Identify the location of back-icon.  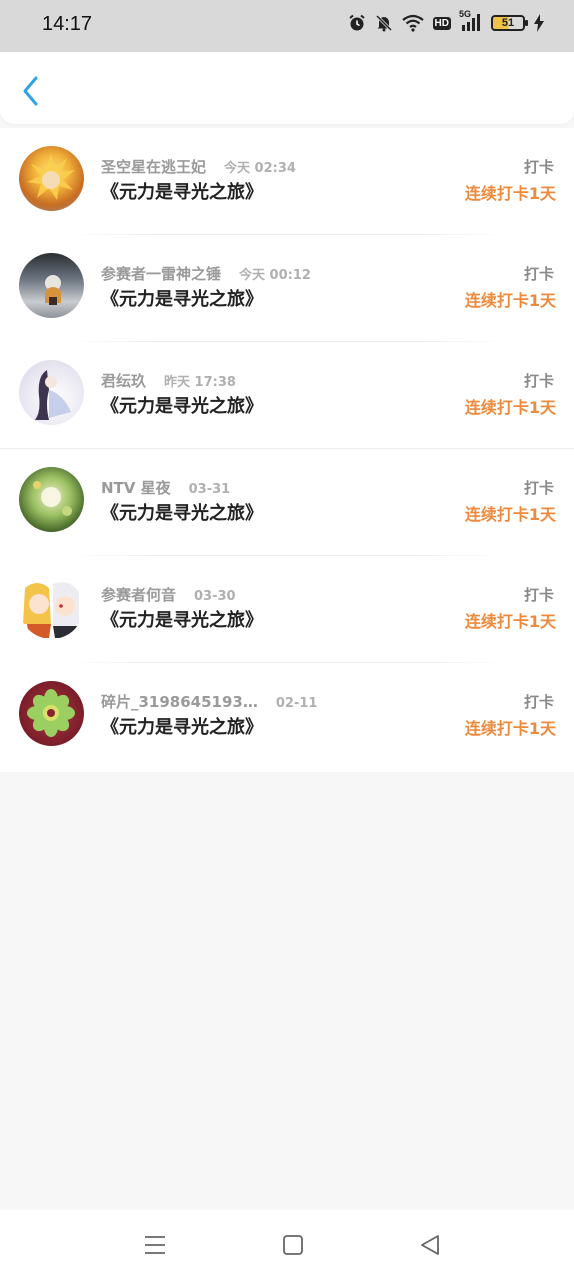
(430, 1245).